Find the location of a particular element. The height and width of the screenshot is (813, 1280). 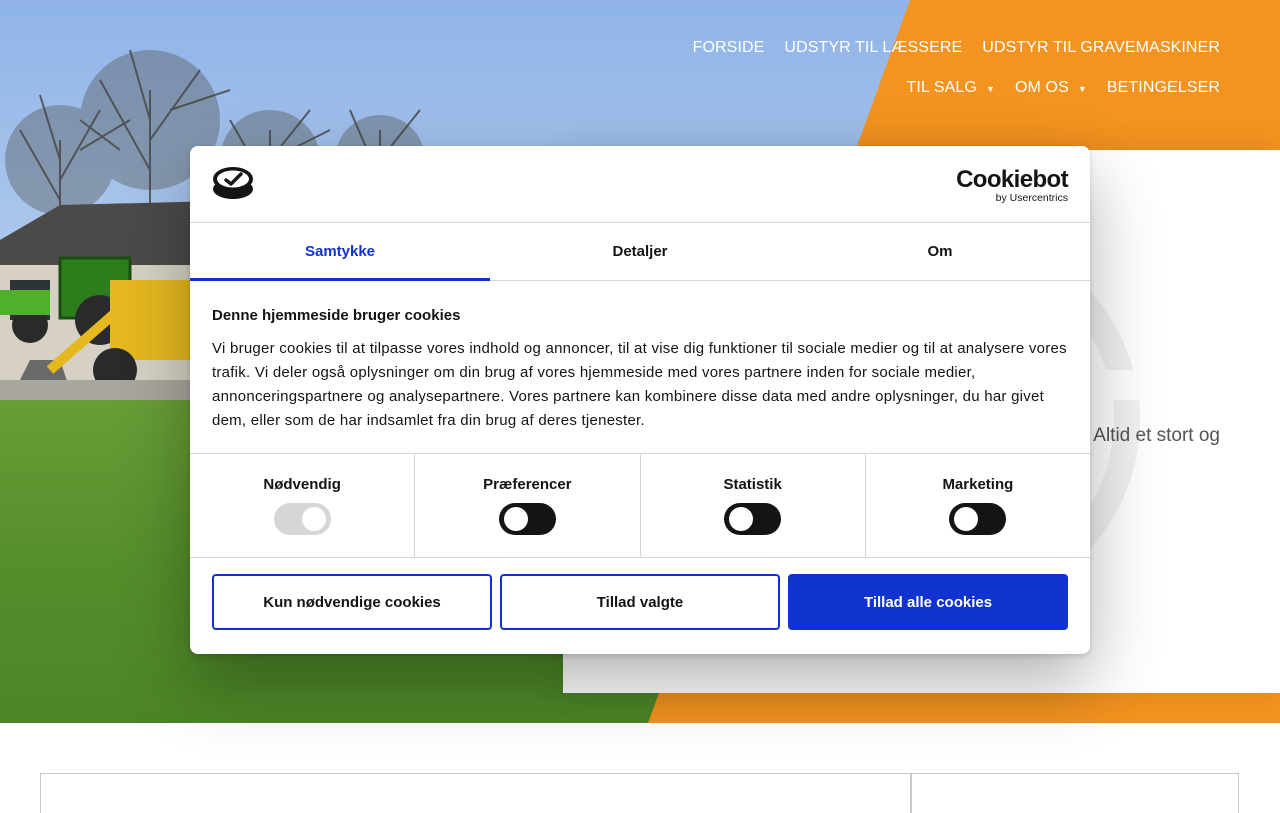

necessary-only-button: Kun nødvendige cookies is located at coordinates (352, 602).